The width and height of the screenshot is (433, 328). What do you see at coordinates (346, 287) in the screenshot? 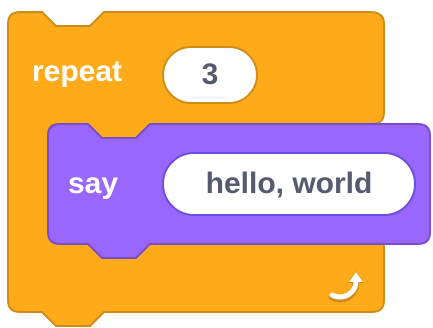
I see `loop-arrow-icon` at bounding box center [346, 287].